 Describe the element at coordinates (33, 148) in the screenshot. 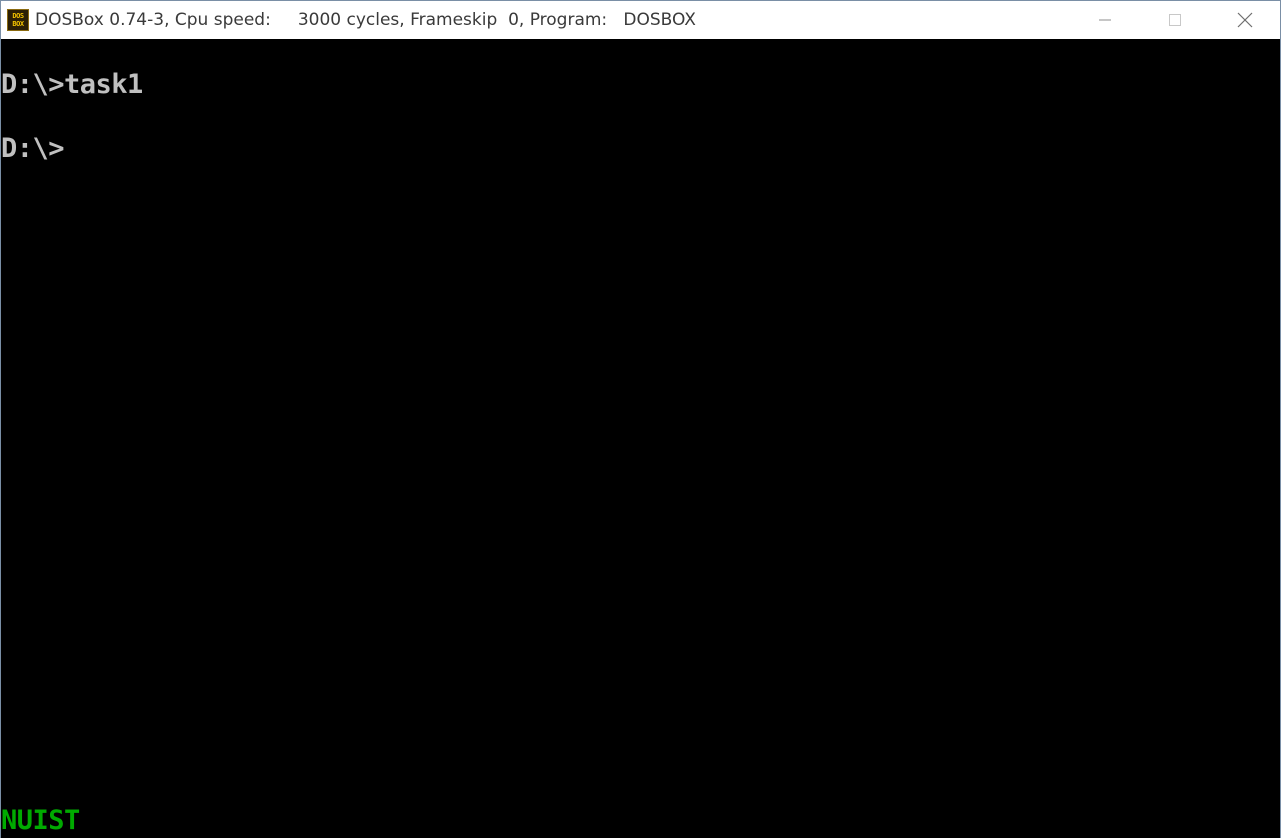

I see `console-line-prompt: D:\>` at that location.